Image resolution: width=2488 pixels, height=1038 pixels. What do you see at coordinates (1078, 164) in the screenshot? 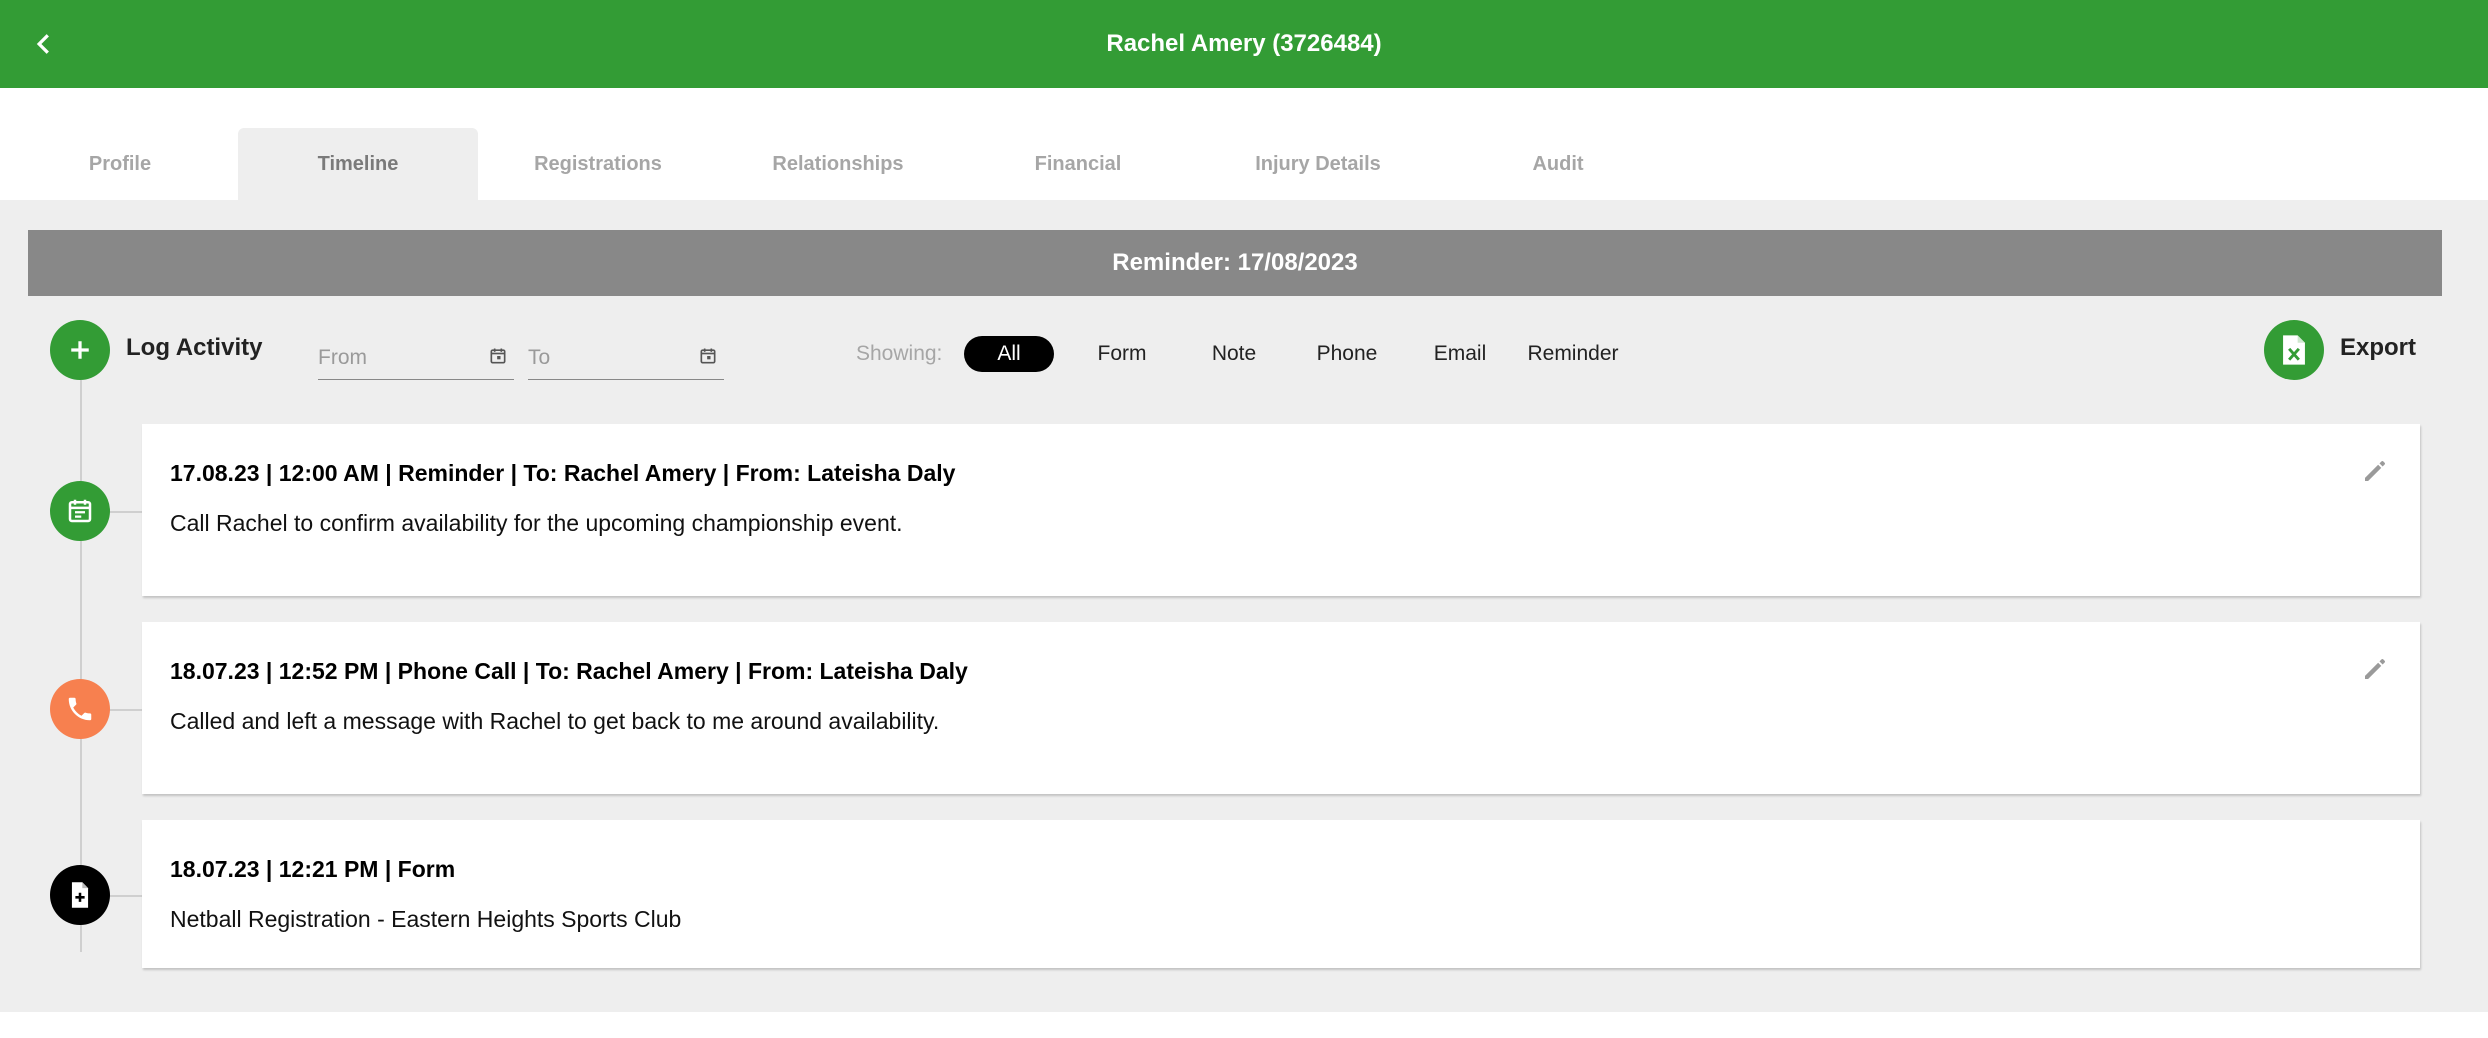
I see `tab-financial: Financial` at bounding box center [1078, 164].